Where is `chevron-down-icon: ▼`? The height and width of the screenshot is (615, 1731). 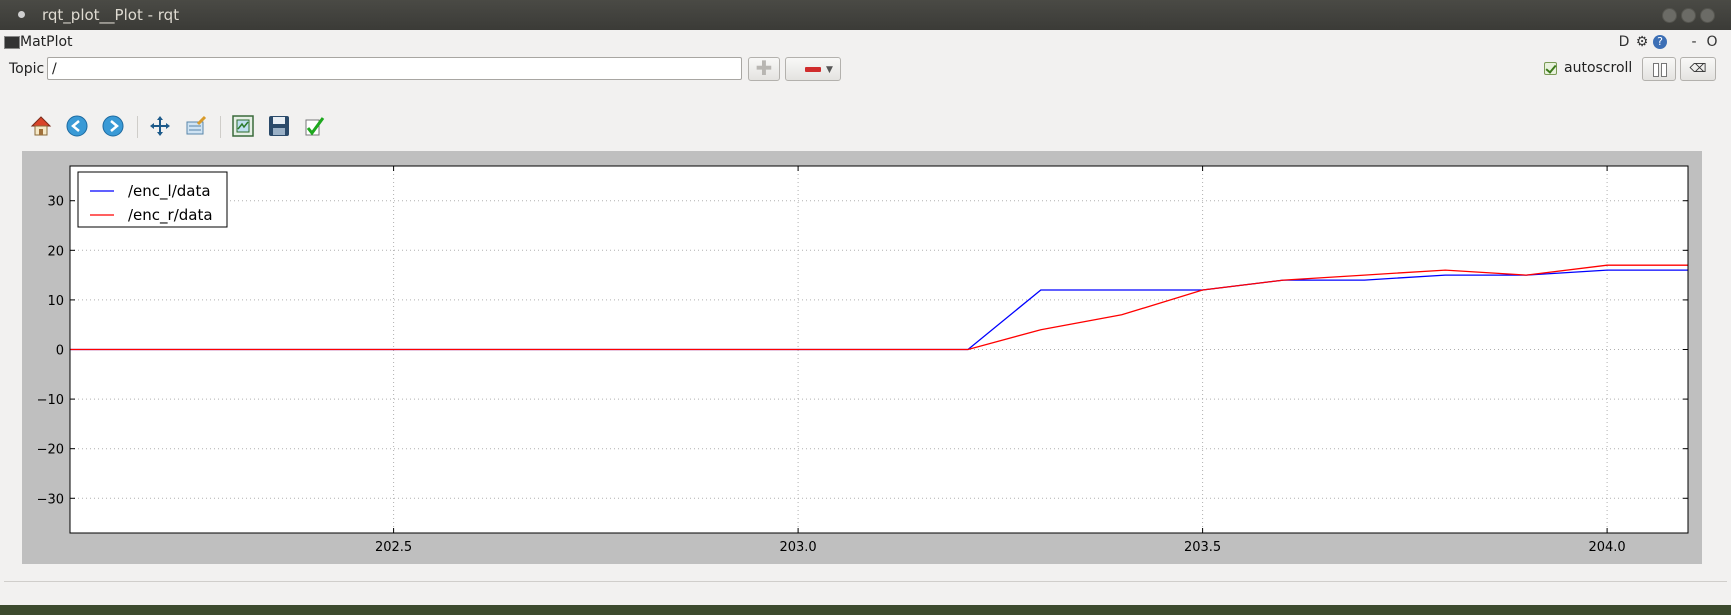 chevron-down-icon: ▼ is located at coordinates (829, 70).